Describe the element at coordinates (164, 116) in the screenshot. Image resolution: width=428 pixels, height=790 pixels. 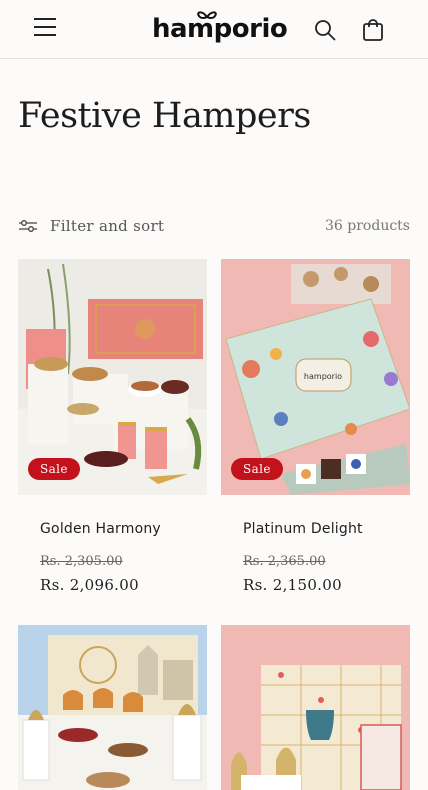
I see `page-title: Festive Hampers` at that location.